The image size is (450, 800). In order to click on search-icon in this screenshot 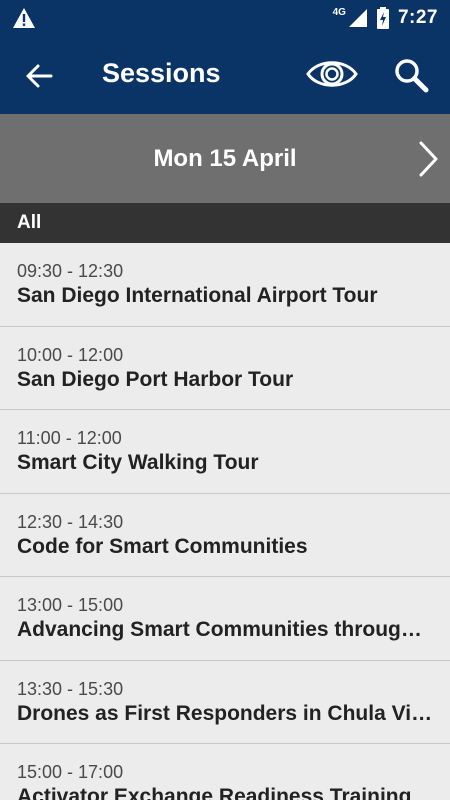, I will do `click(411, 75)`.